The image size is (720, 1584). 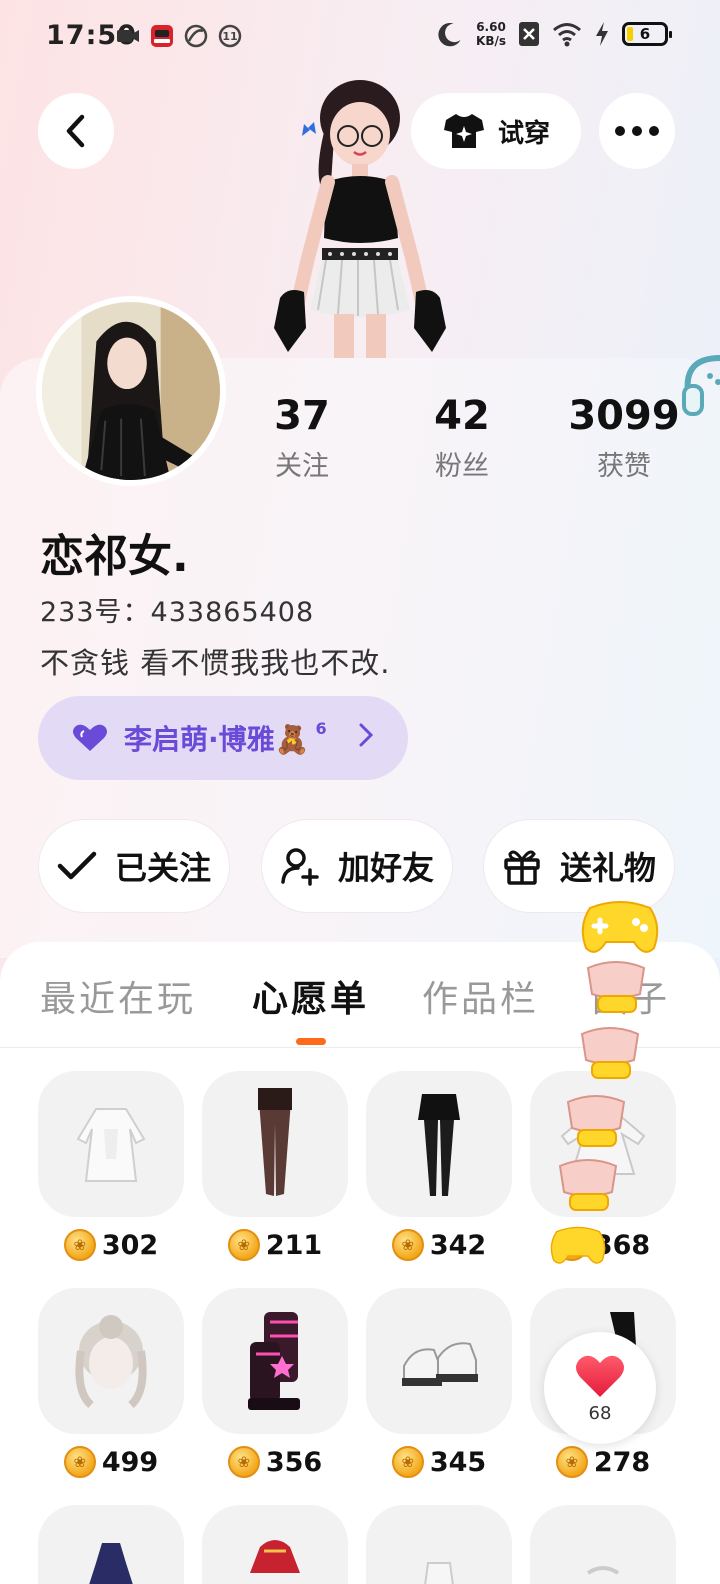 What do you see at coordinates (321, 728) in the screenshot?
I see `cp-level: 6` at bounding box center [321, 728].